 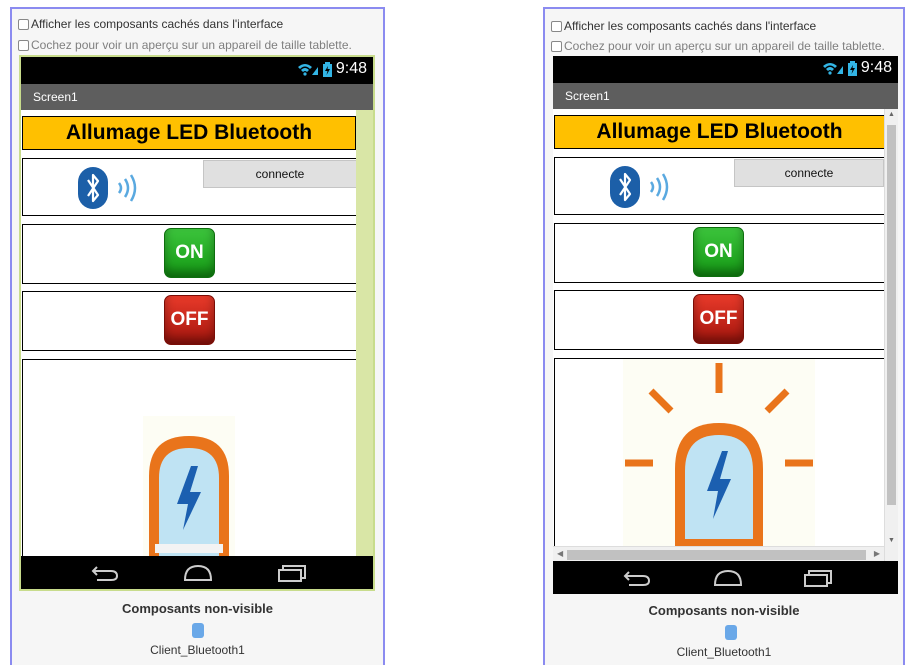 What do you see at coordinates (189, 488) in the screenshot?
I see `led-off-image` at bounding box center [189, 488].